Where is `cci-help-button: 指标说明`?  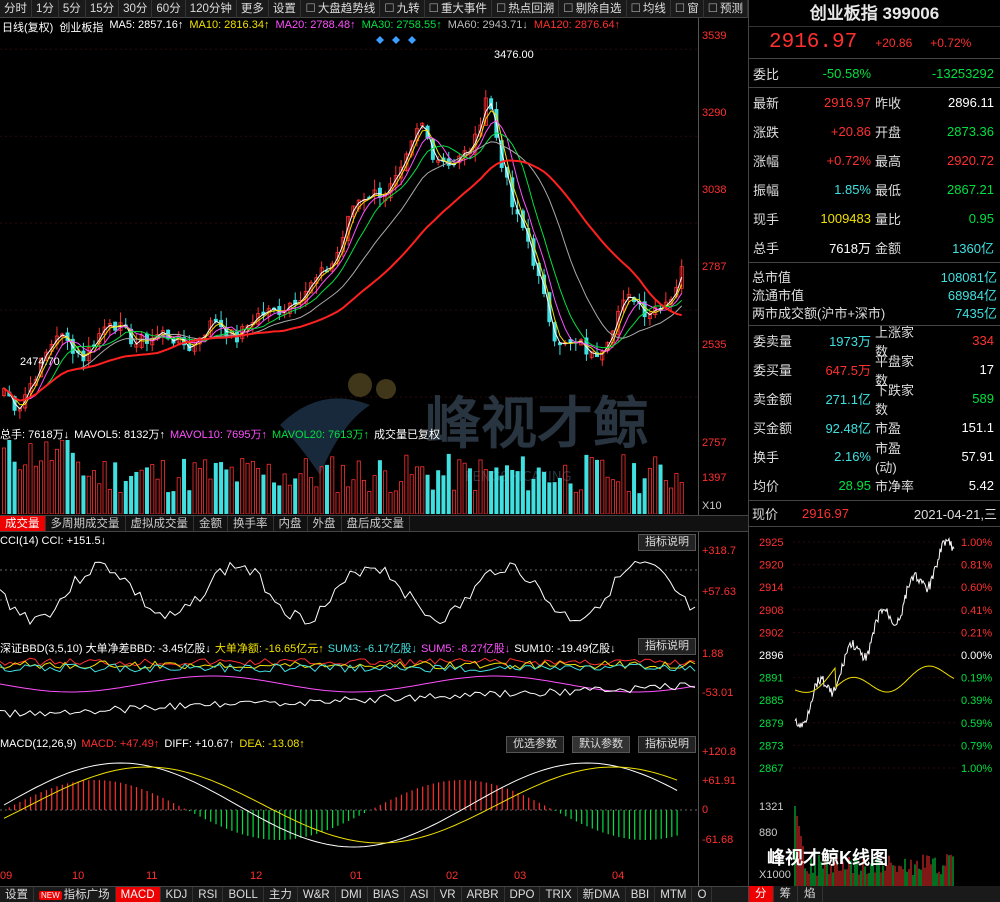
cci-help-button: 指标说明 is located at coordinates (667, 542).